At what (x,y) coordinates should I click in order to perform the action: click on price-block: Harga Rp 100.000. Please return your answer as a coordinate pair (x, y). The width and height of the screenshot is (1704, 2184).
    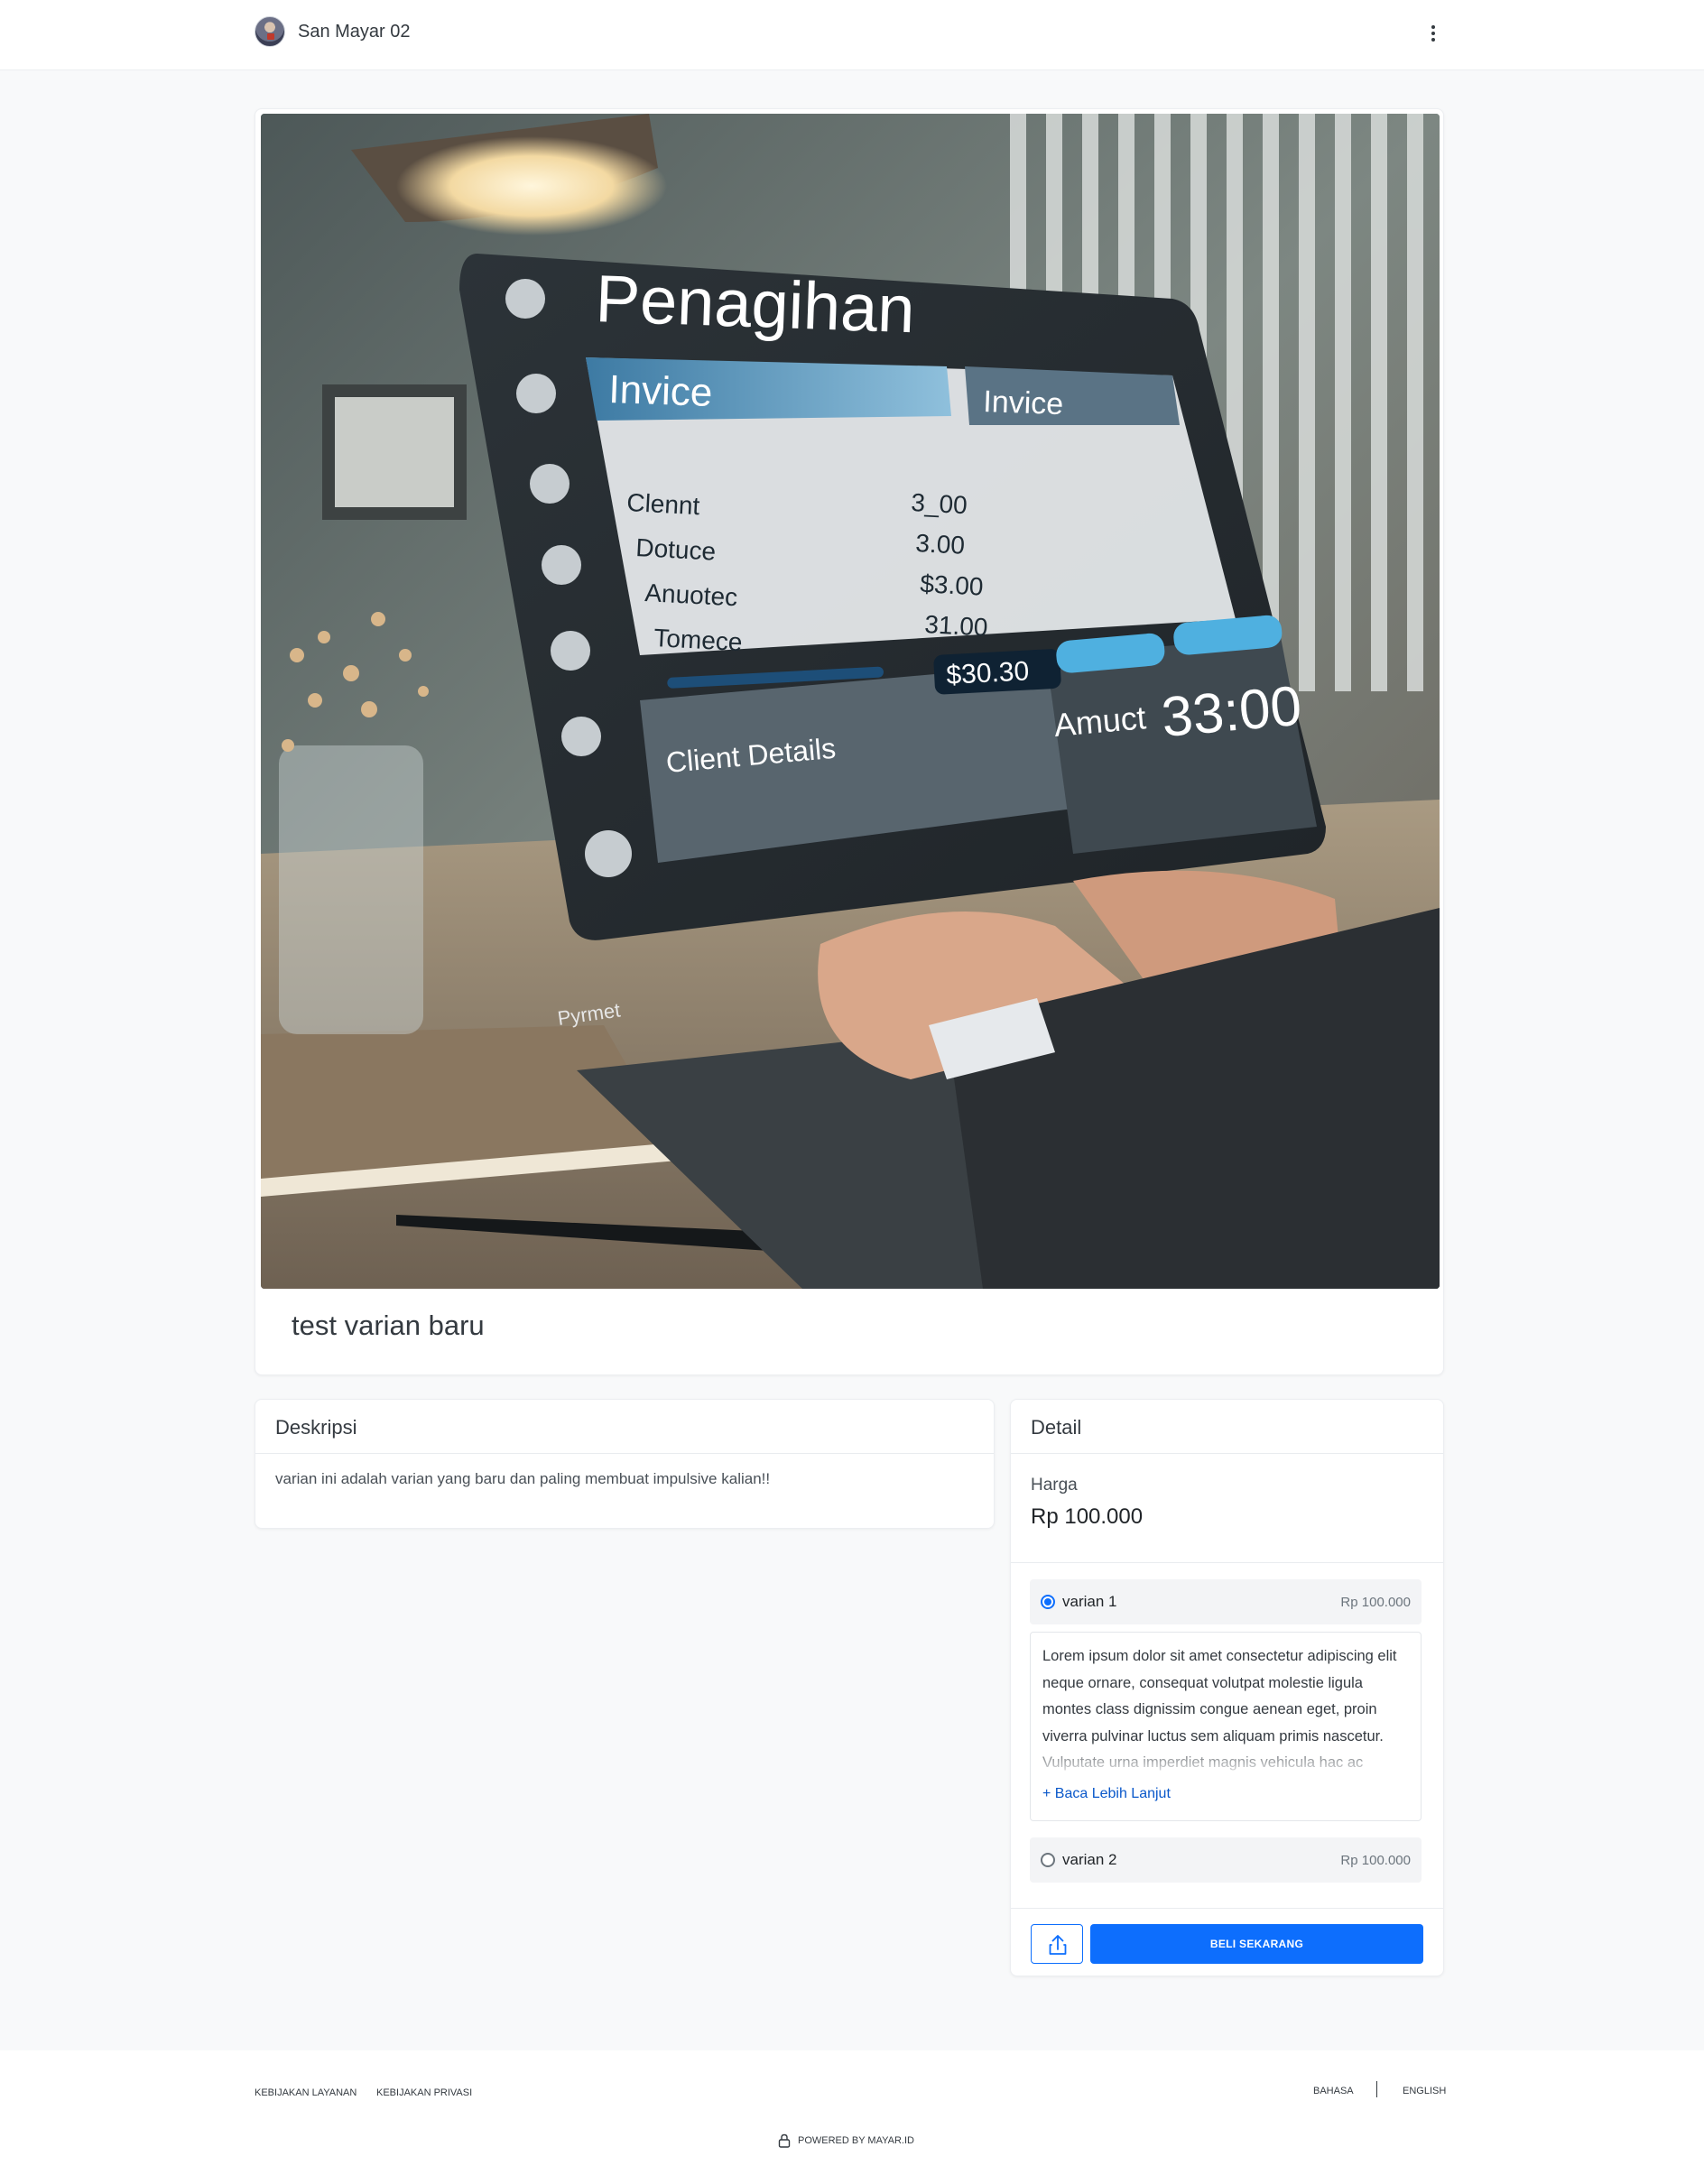
    Looking at the image, I should click on (1227, 1508).